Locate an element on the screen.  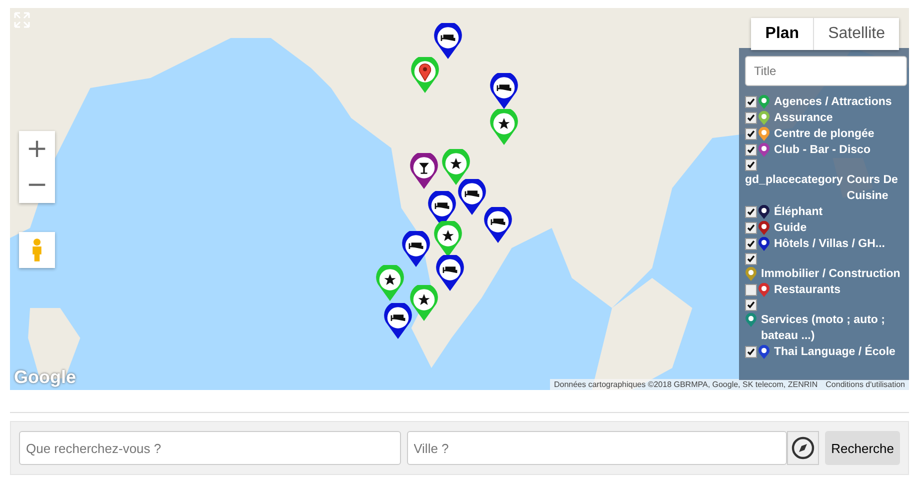
location-pin-icon is located at coordinates (425, 75).